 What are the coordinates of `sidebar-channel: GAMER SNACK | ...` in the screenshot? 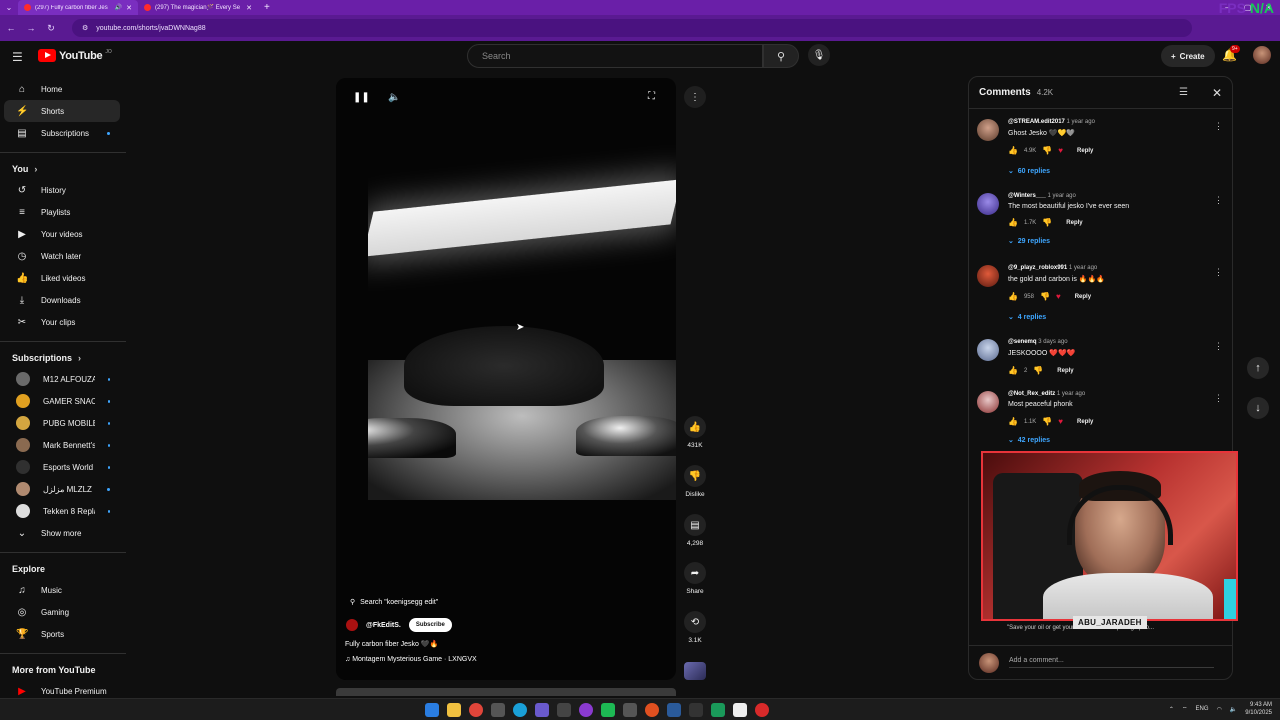 It's located at (62, 401).